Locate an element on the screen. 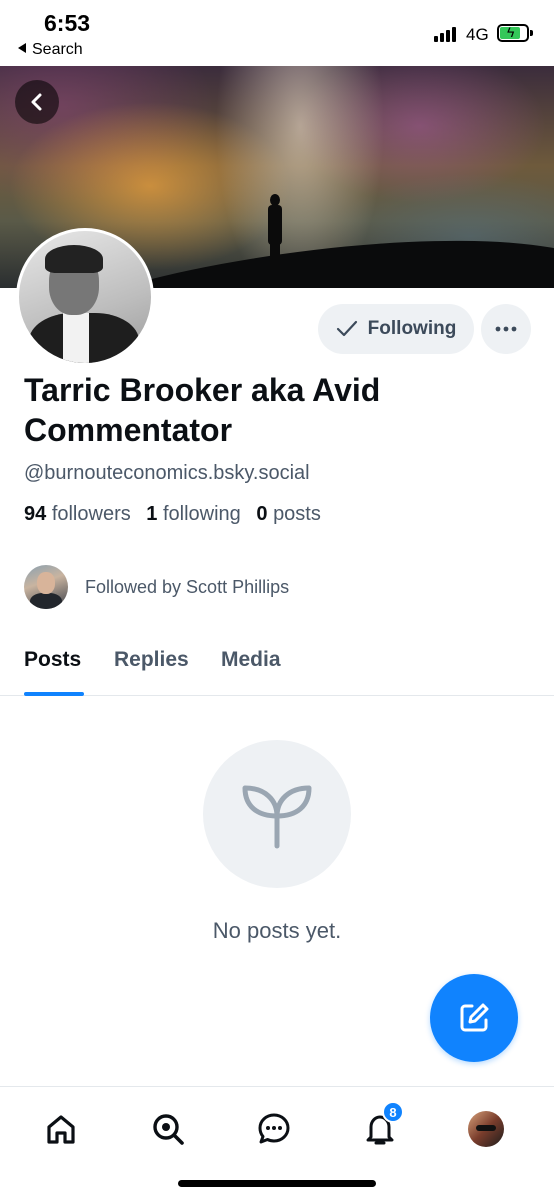 The width and height of the screenshot is (554, 1200). nav-chat is located at coordinates (274, 1129).